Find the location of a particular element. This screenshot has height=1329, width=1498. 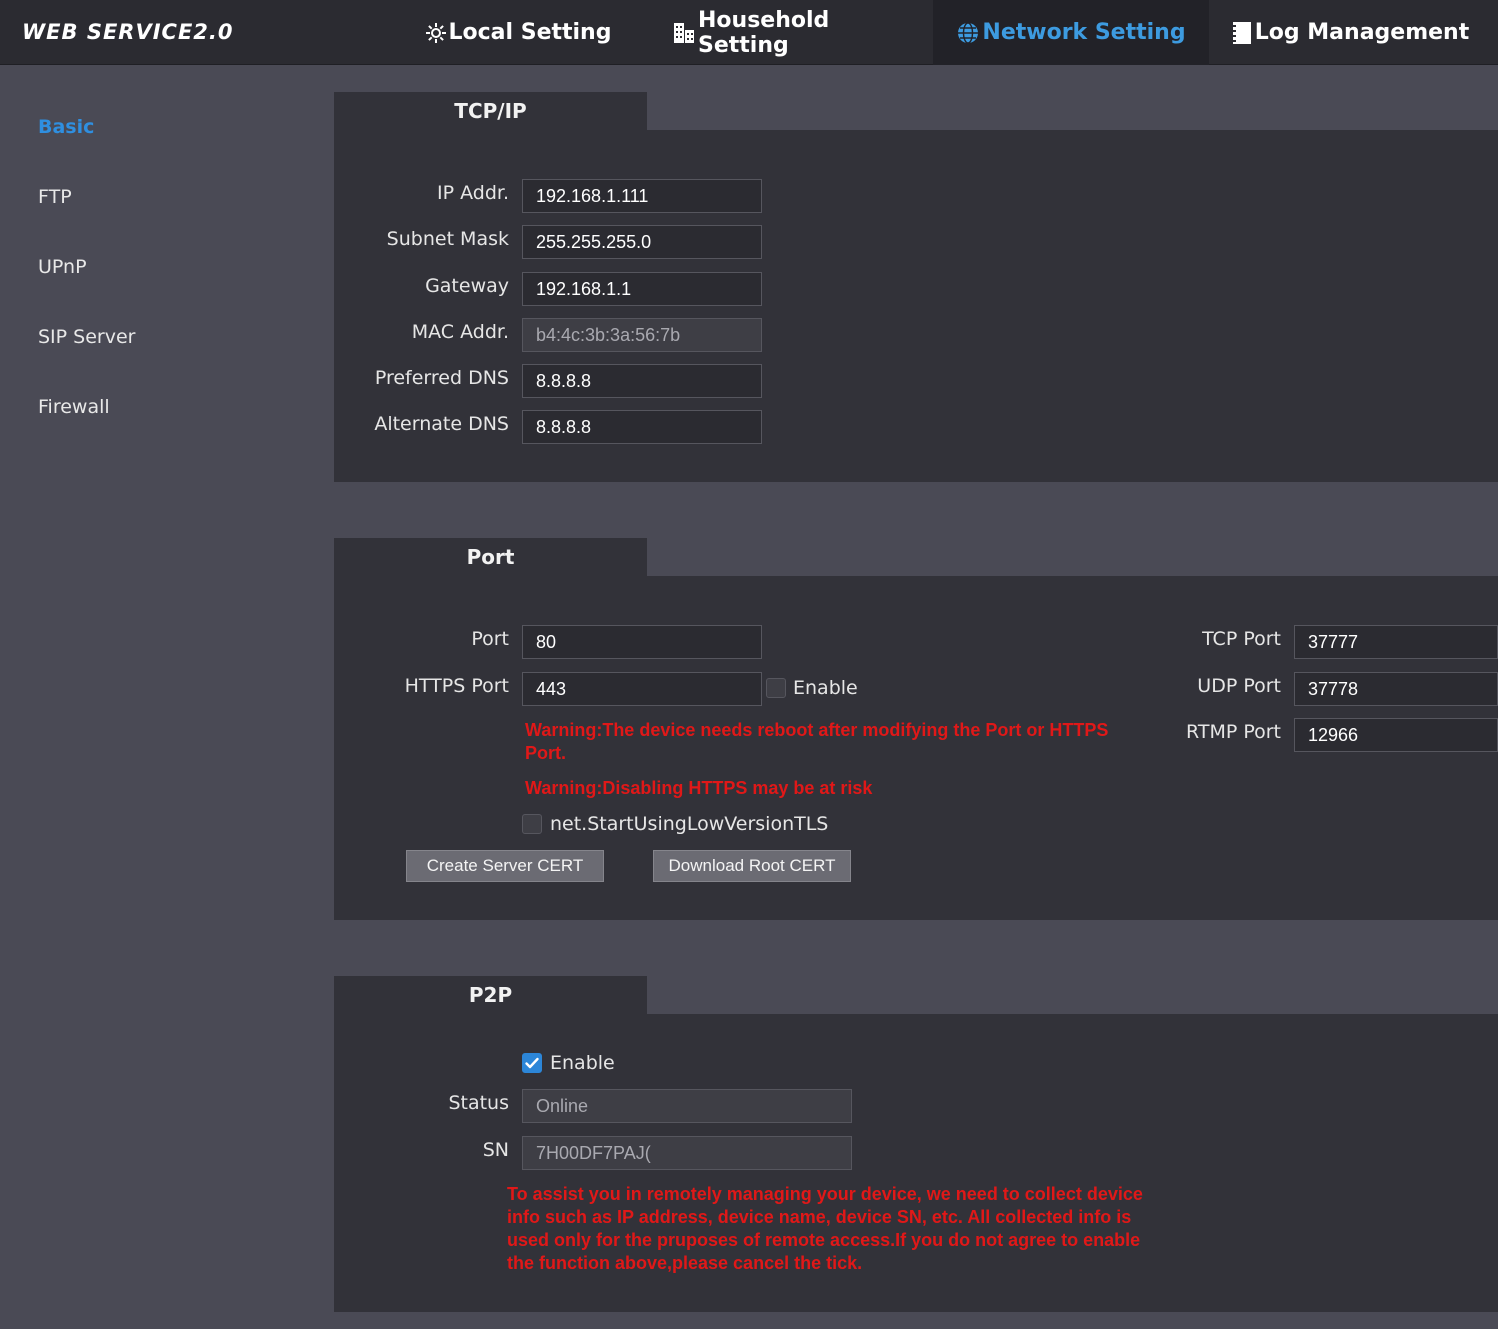

ip-address-input: 192.168.1.111 is located at coordinates (642, 196).